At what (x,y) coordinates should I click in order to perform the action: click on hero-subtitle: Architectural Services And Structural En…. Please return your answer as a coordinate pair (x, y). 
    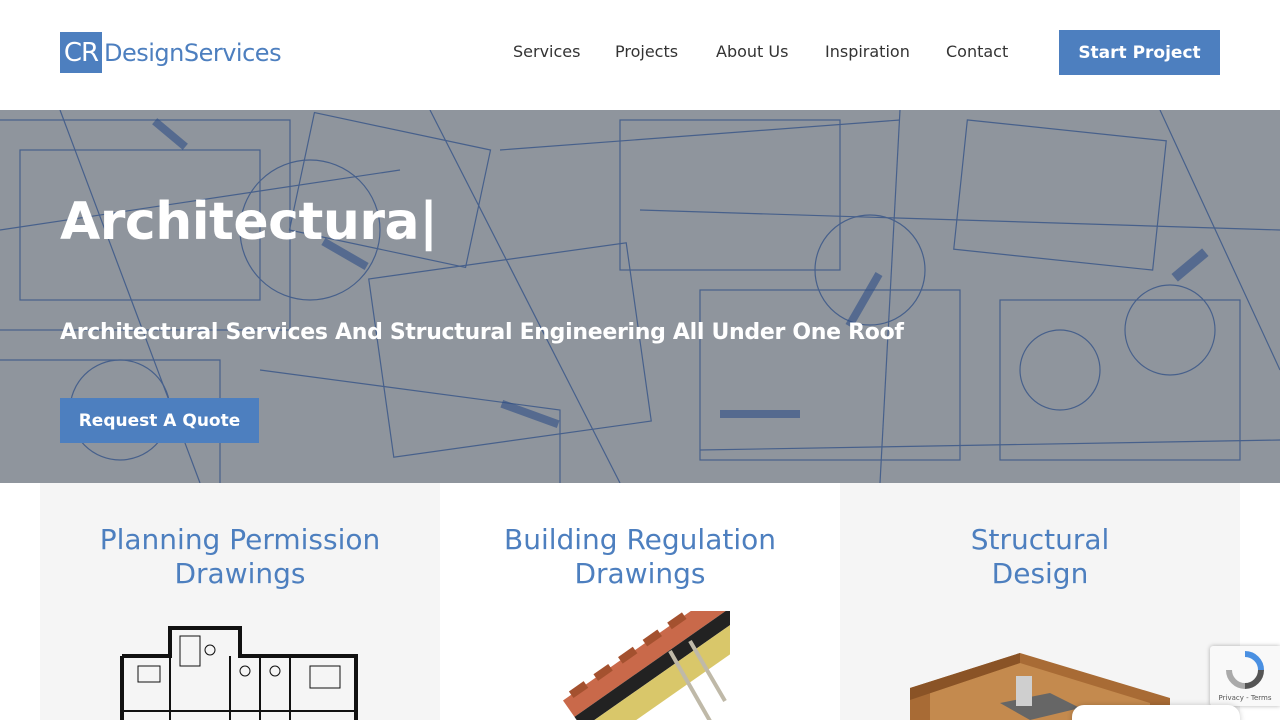
    Looking at the image, I should click on (482, 332).